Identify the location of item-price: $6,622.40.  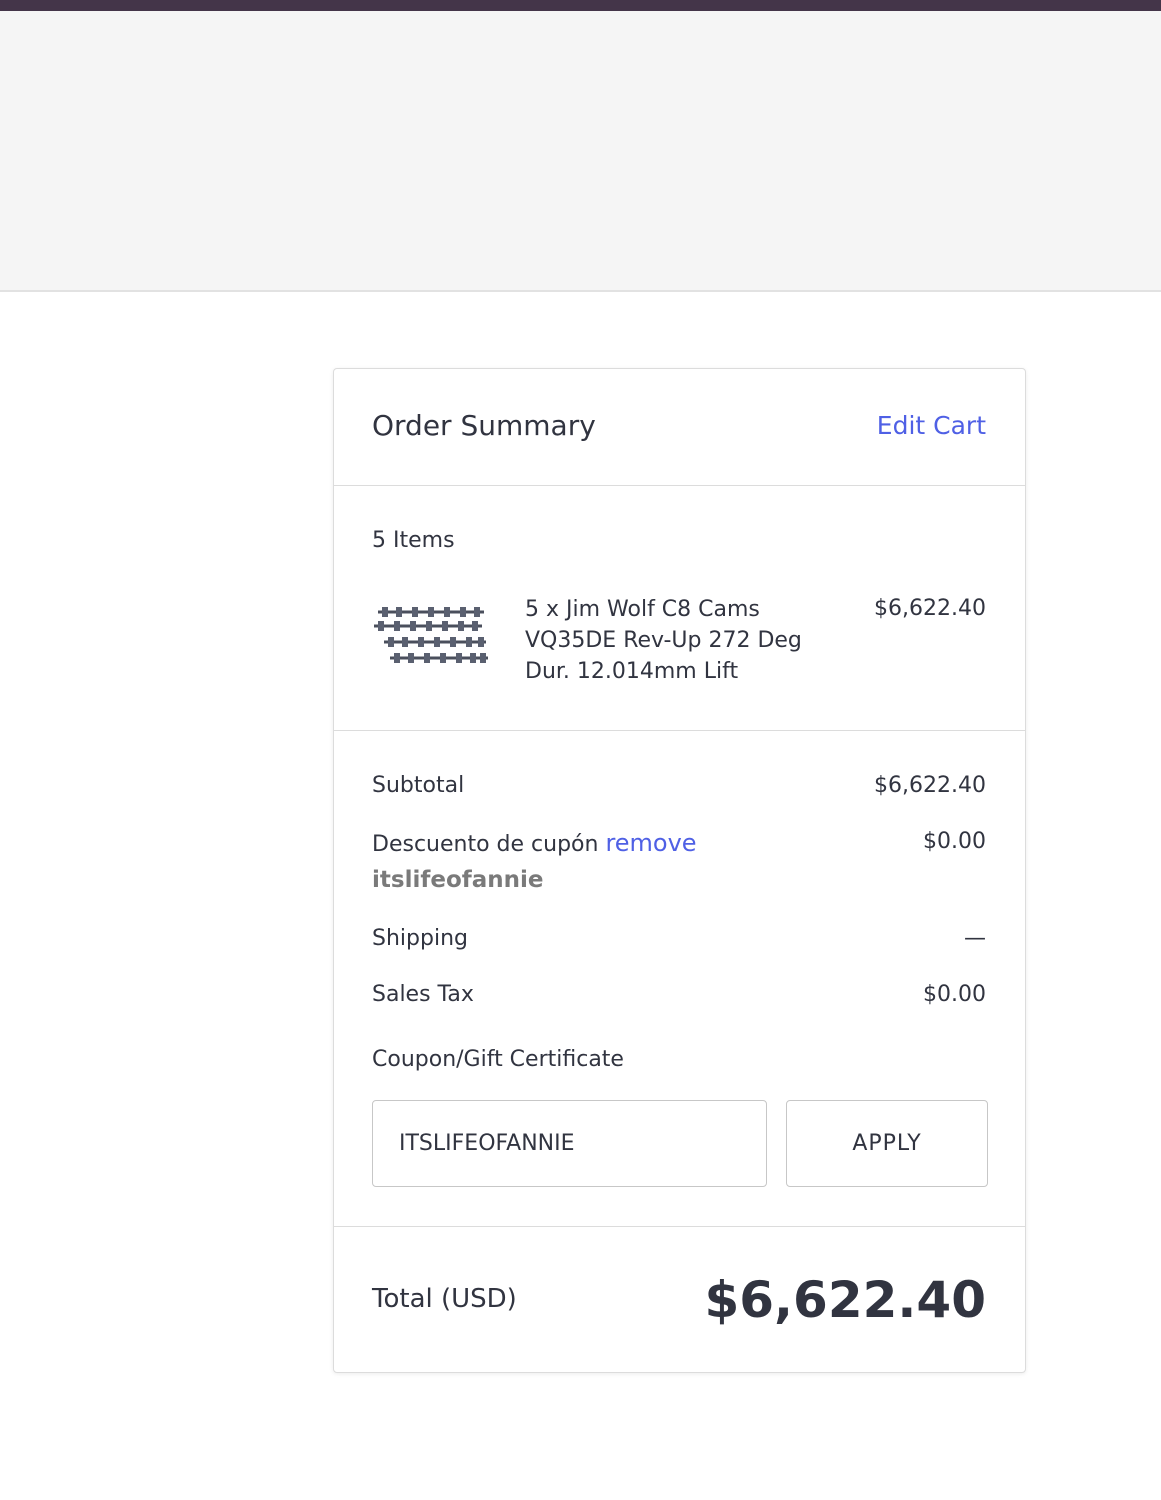
(930, 608).